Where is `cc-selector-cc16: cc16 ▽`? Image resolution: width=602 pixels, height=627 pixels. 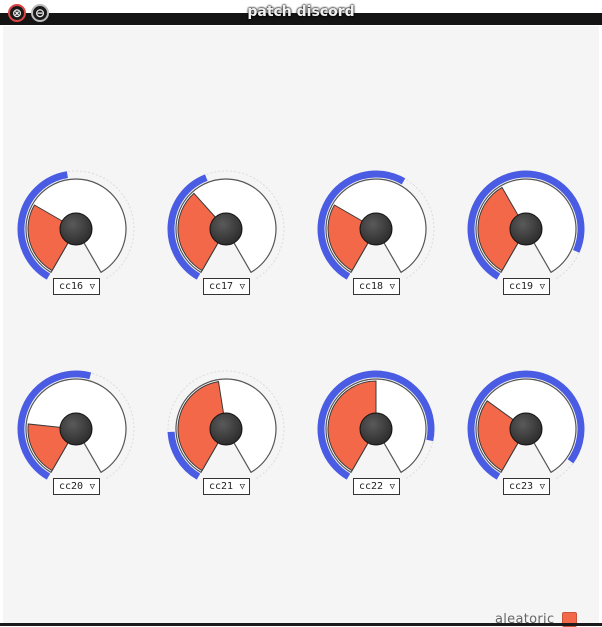 cc-selector-cc16: cc16 ▽ is located at coordinates (76, 286).